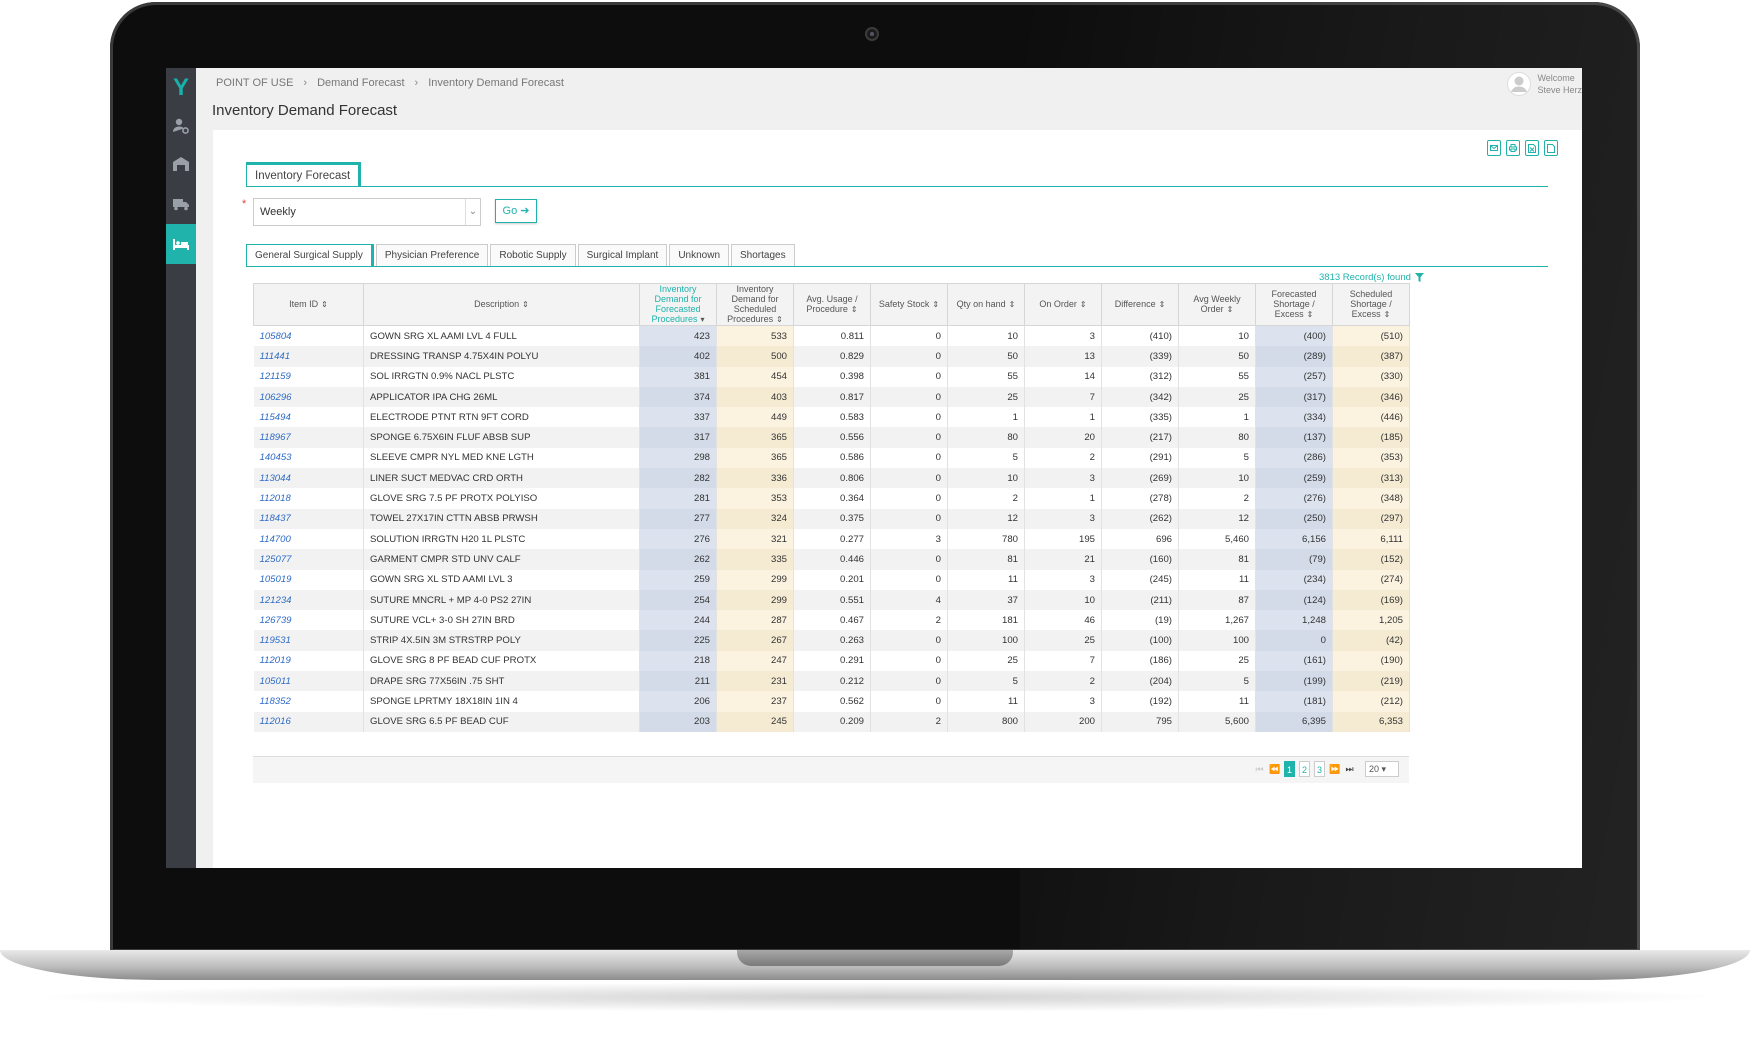  What do you see at coordinates (1494, 148) in the screenshot?
I see `email-icon` at bounding box center [1494, 148].